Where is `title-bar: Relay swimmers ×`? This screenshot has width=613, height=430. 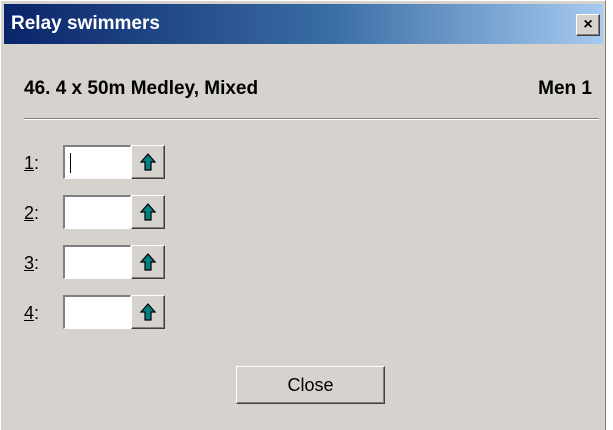
title-bar: Relay swimmers × is located at coordinates (303, 24).